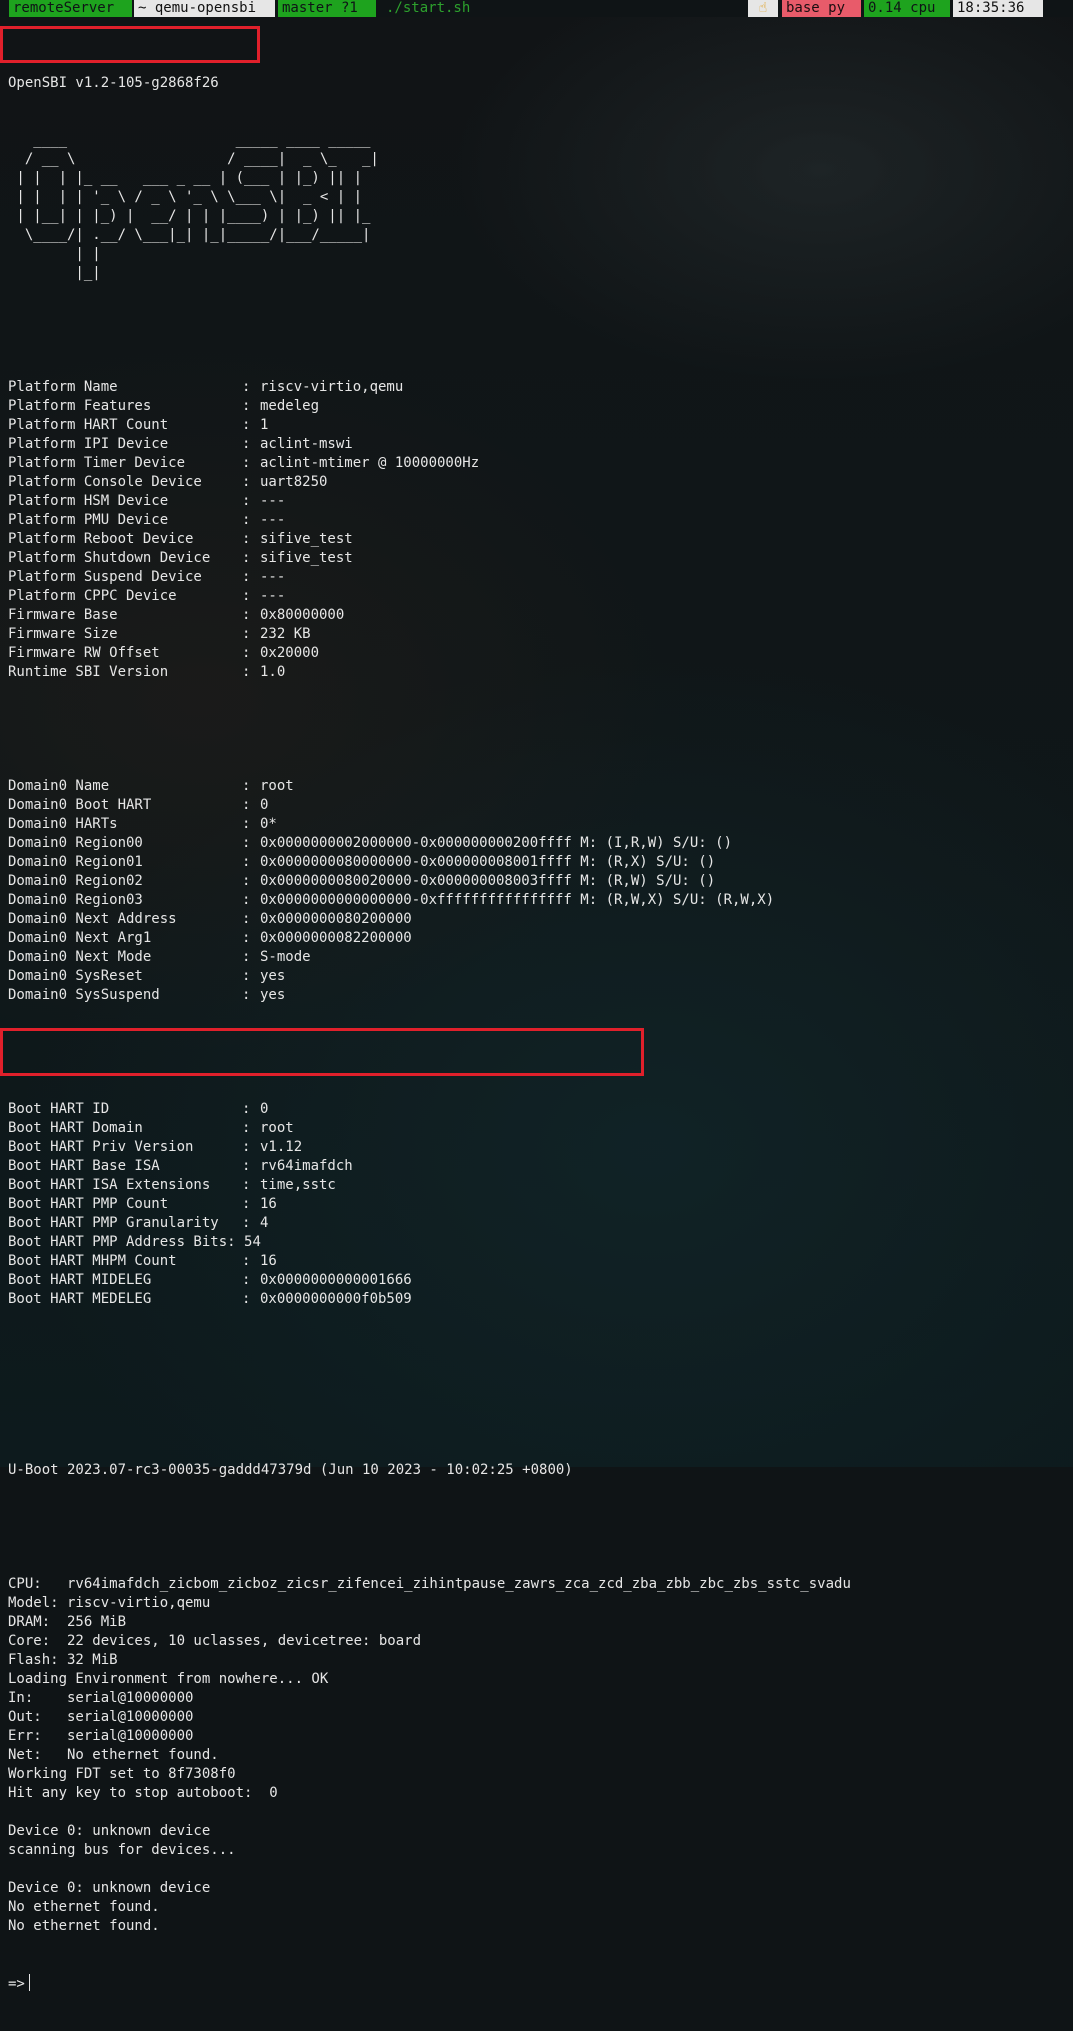 The image size is (1073, 2031). Describe the element at coordinates (429, 1983) in the screenshot. I see `uboot-prompt-line: =>` at that location.